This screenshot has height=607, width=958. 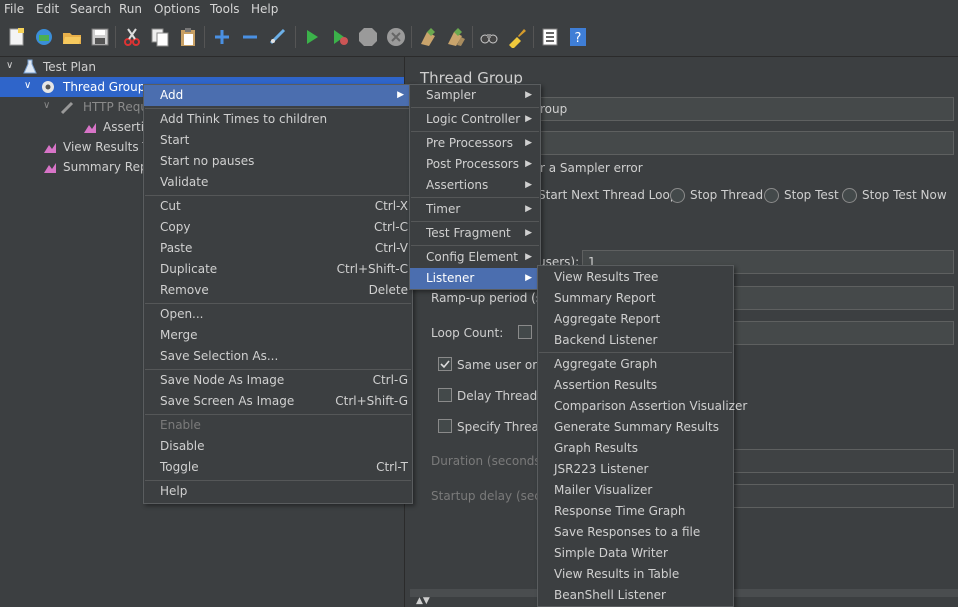 I want to click on clear-all-icon, so click(x=456, y=37).